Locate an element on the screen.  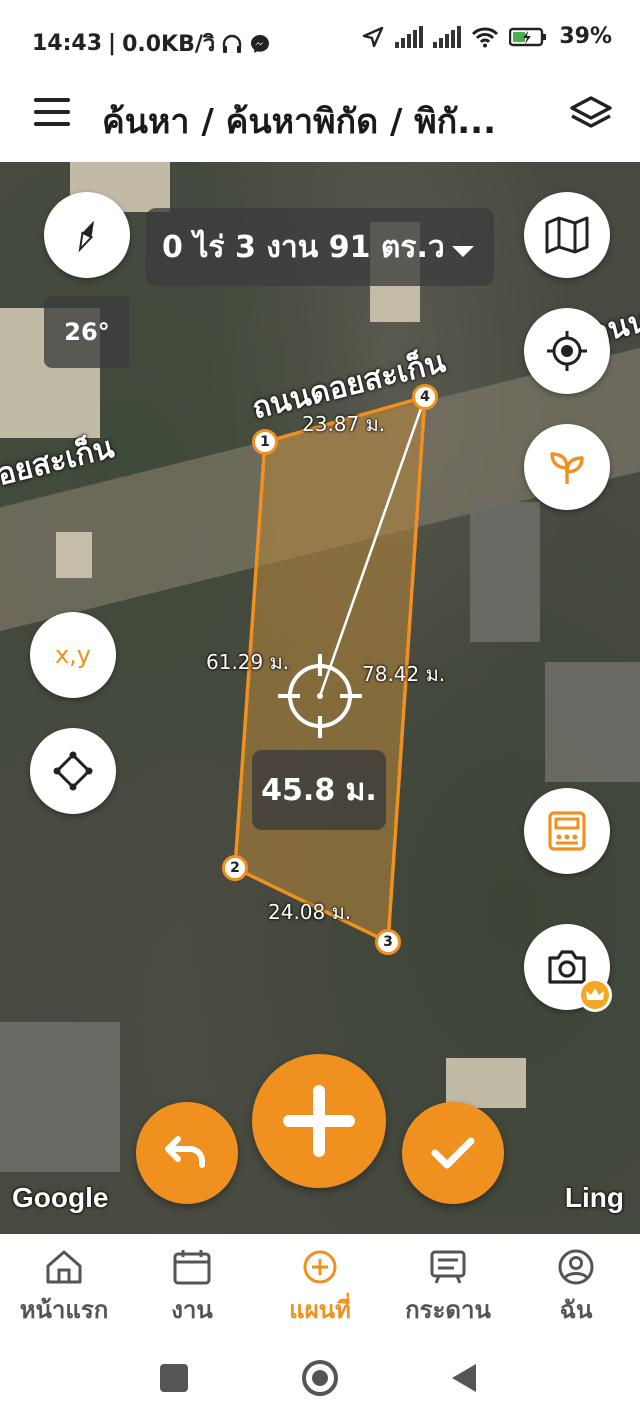
status-left: 14:43 | 0.0KB/วิ is located at coordinates (151, 43).